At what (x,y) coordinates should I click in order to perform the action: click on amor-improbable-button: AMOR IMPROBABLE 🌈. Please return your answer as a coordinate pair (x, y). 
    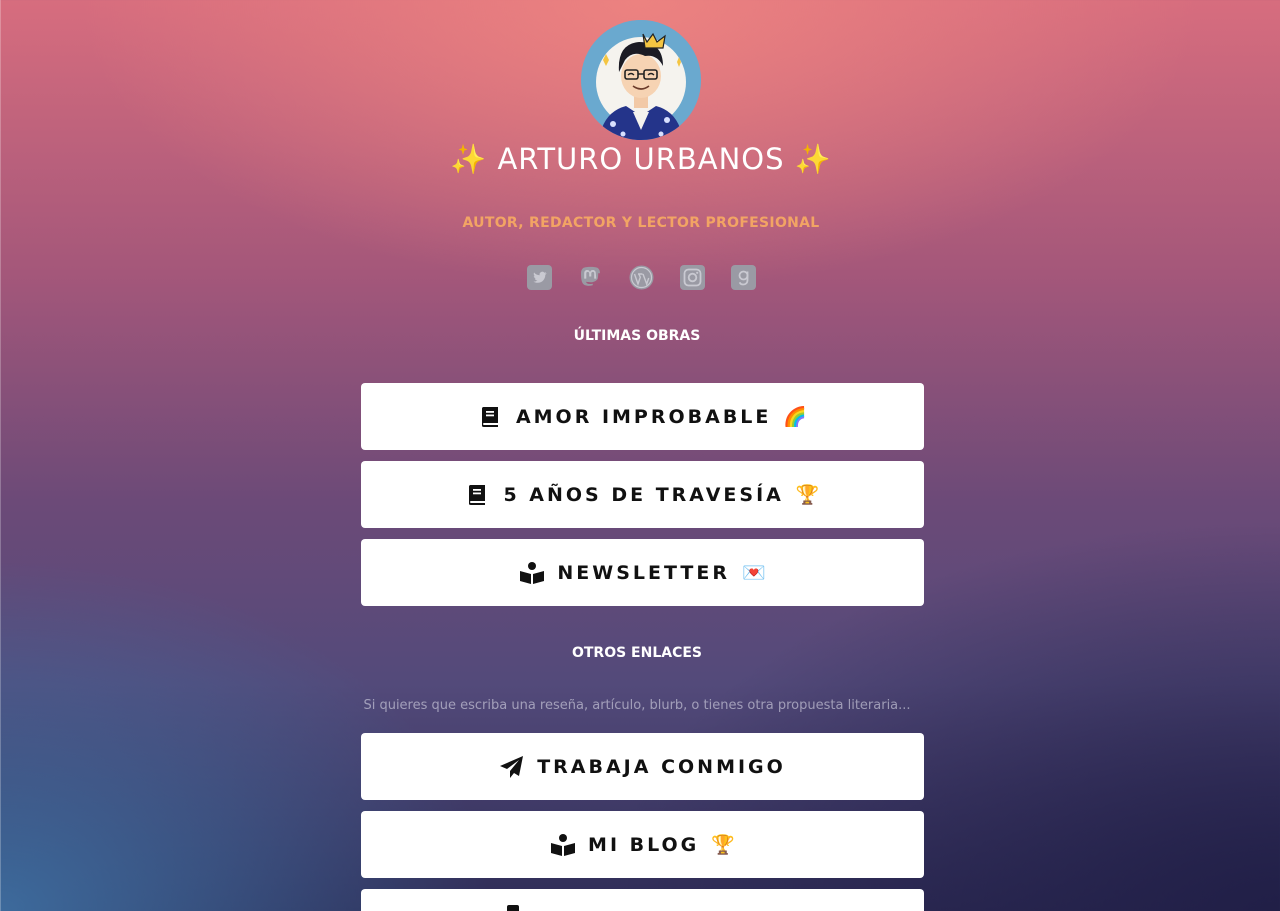
    Looking at the image, I should click on (642, 416).